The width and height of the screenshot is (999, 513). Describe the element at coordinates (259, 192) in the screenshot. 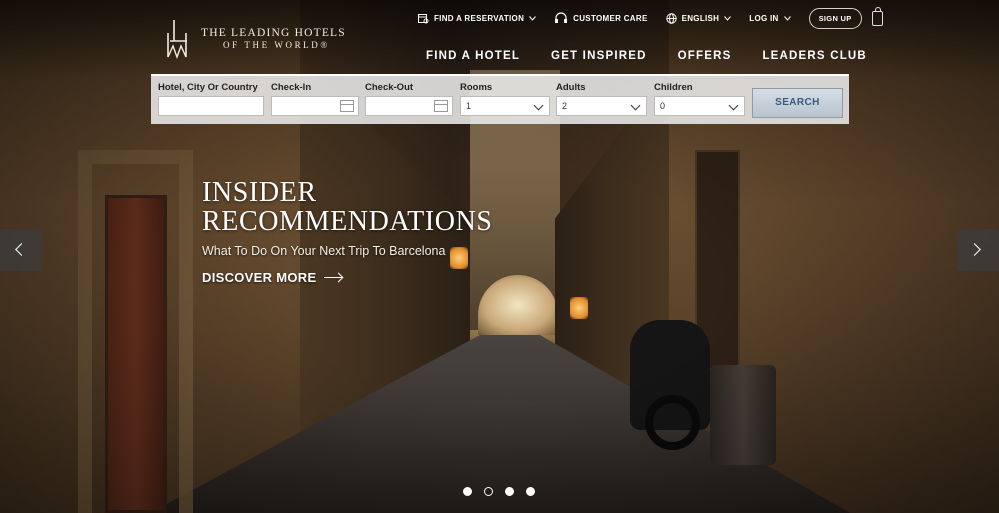

I see `hero-title-line1: INSIDER` at that location.